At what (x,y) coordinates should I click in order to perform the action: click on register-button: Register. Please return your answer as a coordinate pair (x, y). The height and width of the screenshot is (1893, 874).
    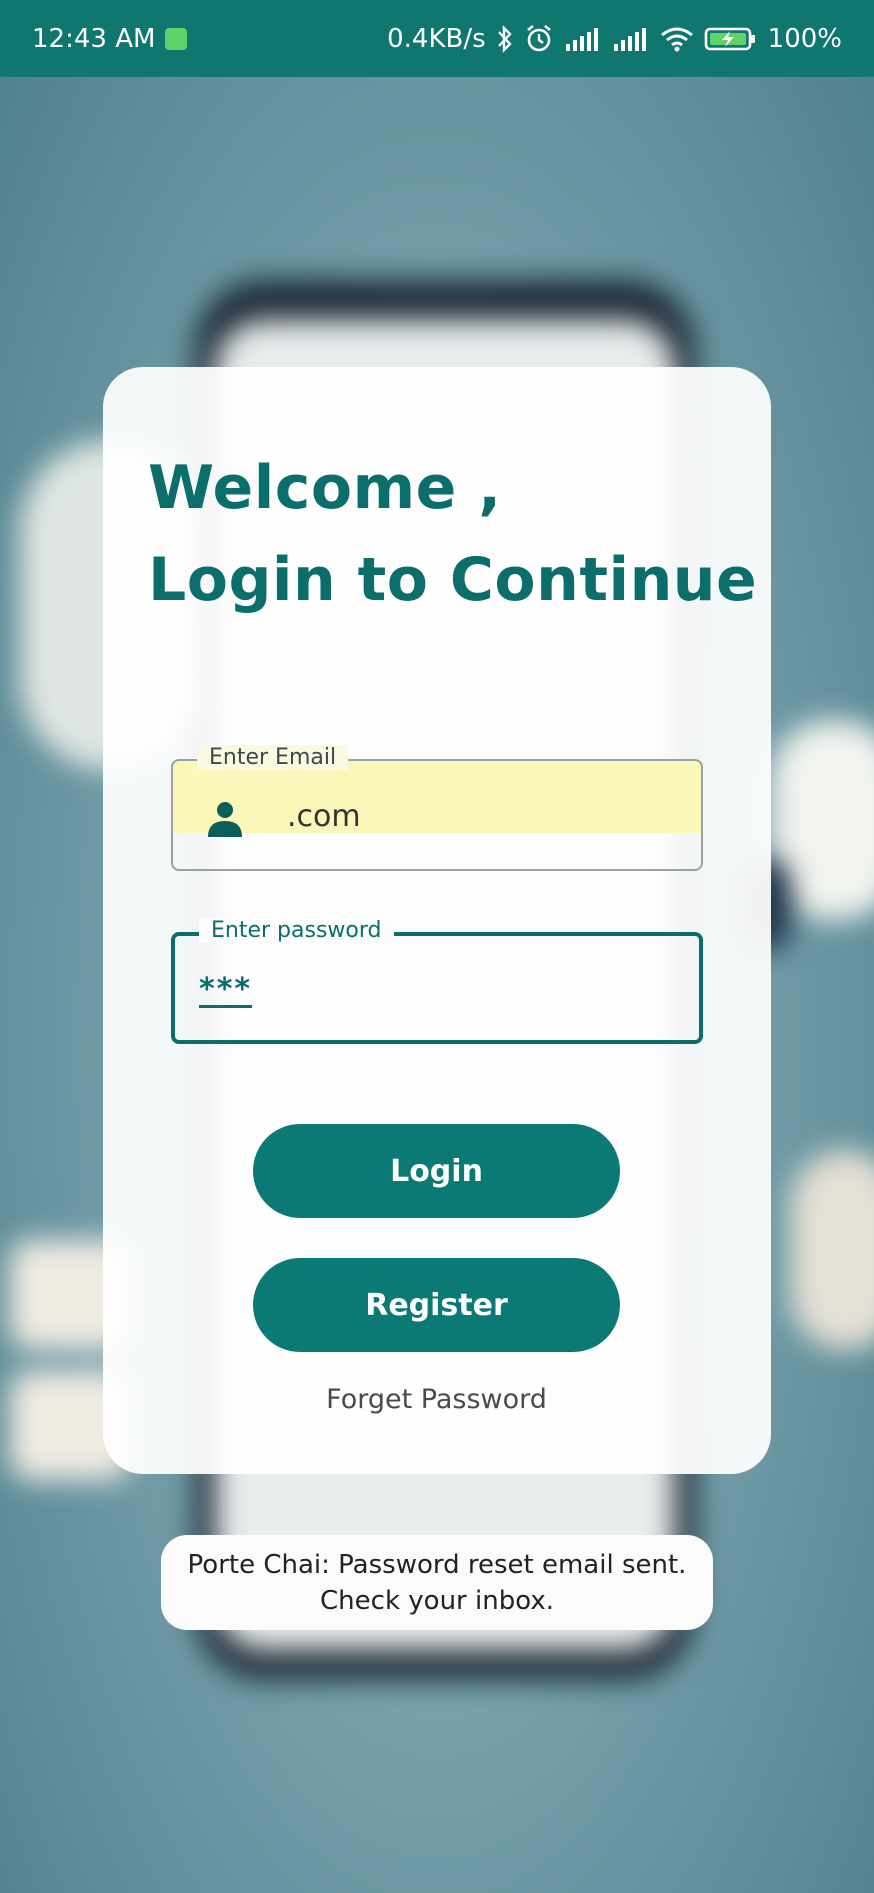
    Looking at the image, I should click on (436, 1305).